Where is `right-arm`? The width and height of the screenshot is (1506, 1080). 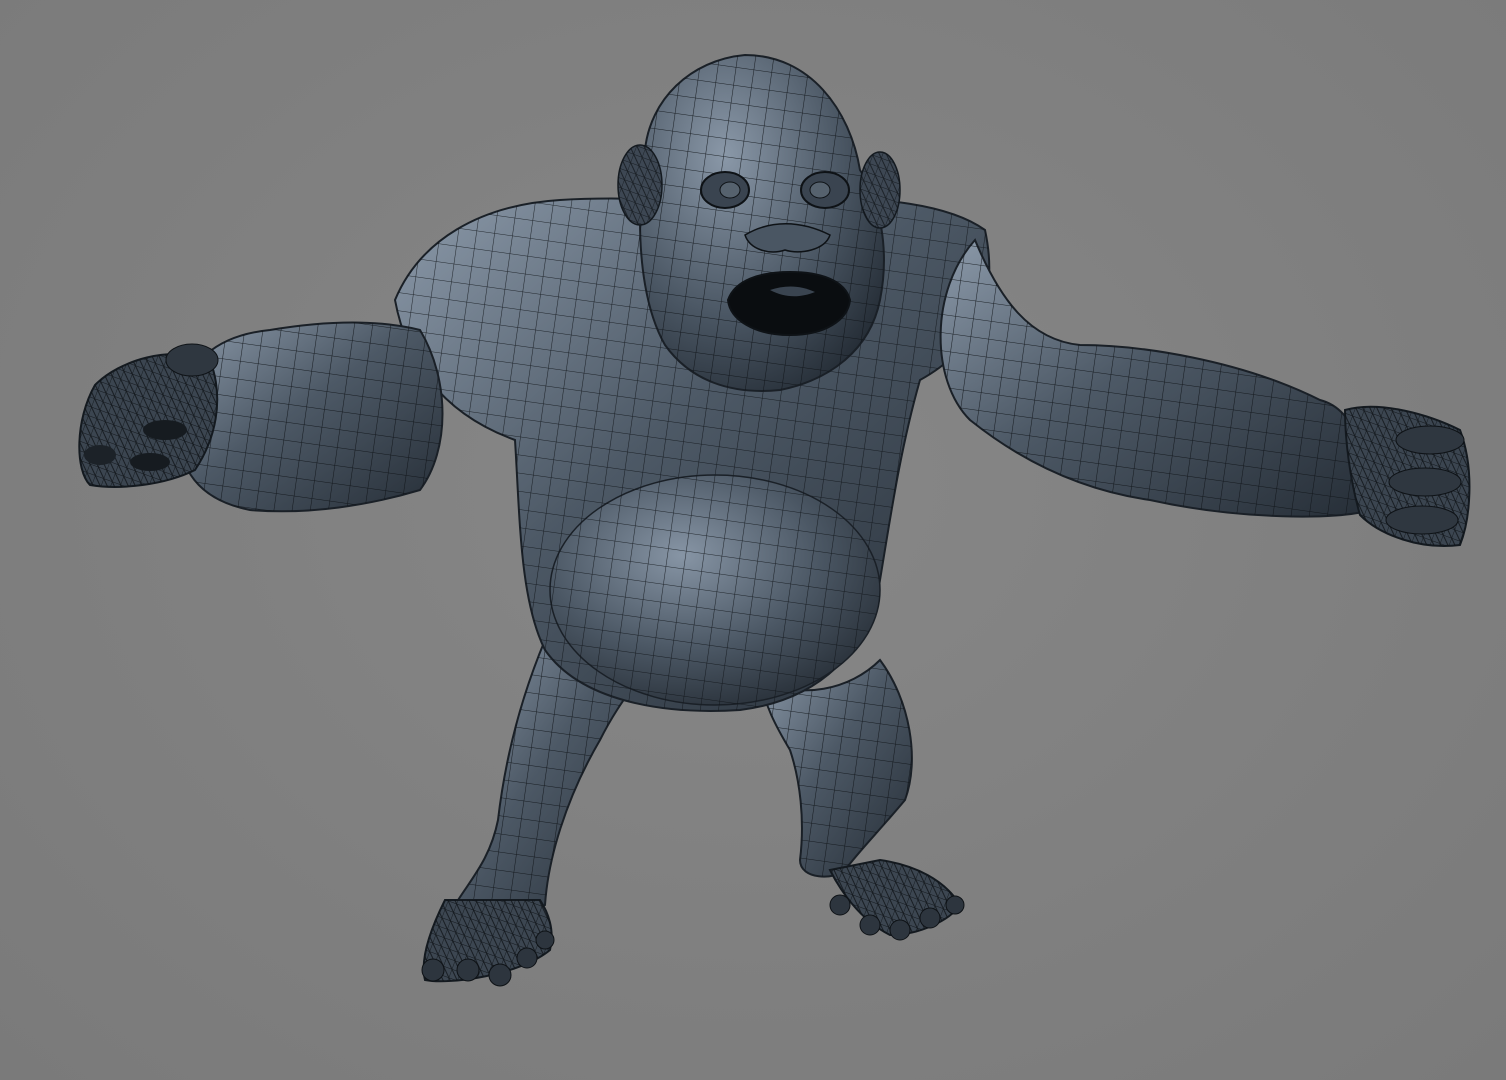 right-arm is located at coordinates (1155, 378).